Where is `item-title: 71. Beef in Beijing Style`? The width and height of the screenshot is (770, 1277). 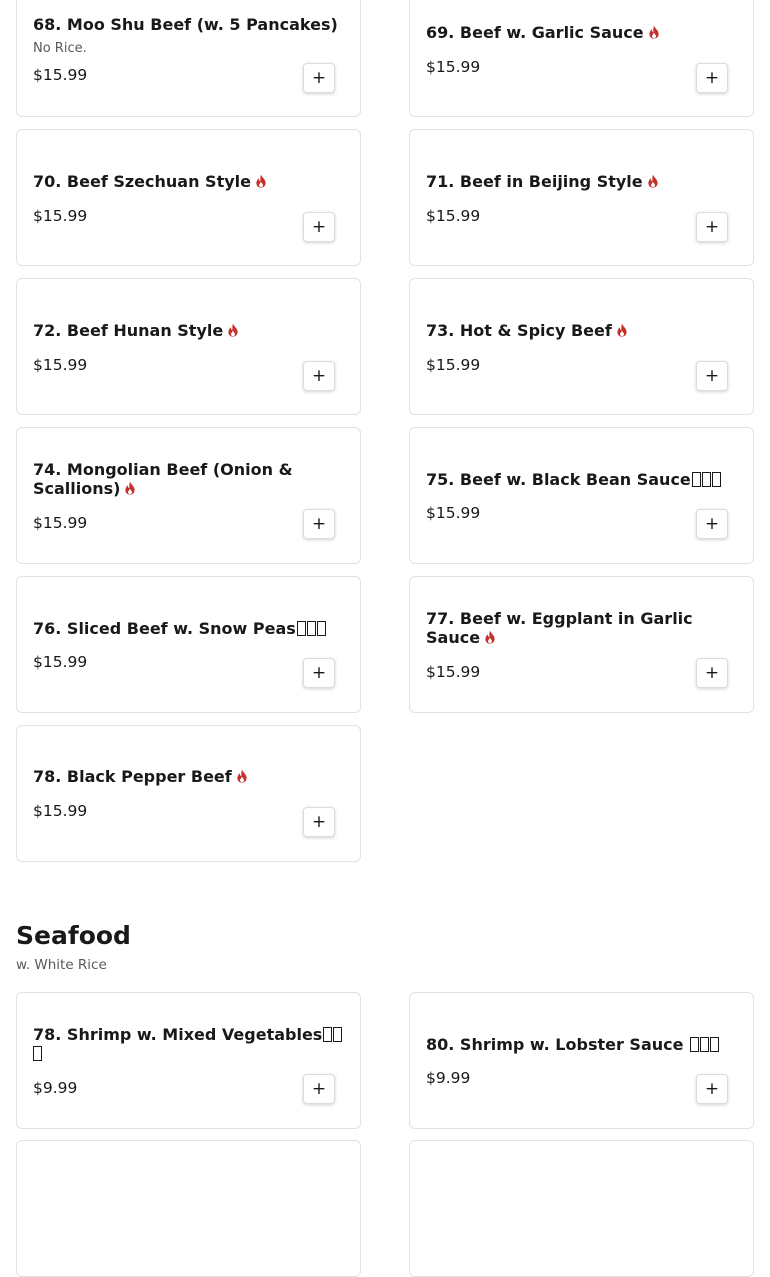 item-title: 71. Beef in Beijing Style is located at coordinates (582, 181).